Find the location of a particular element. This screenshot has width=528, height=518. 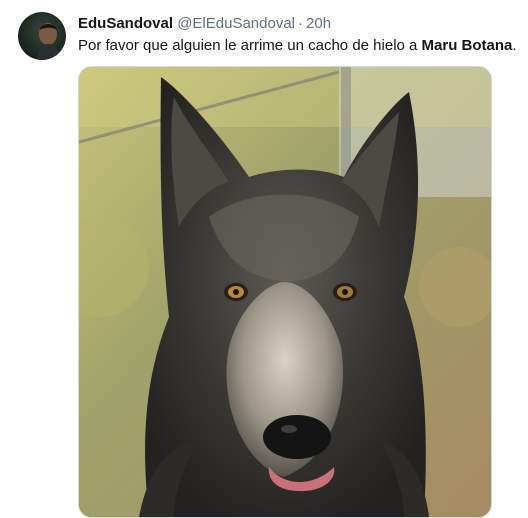

tweet-time: 20h is located at coordinates (318, 23).